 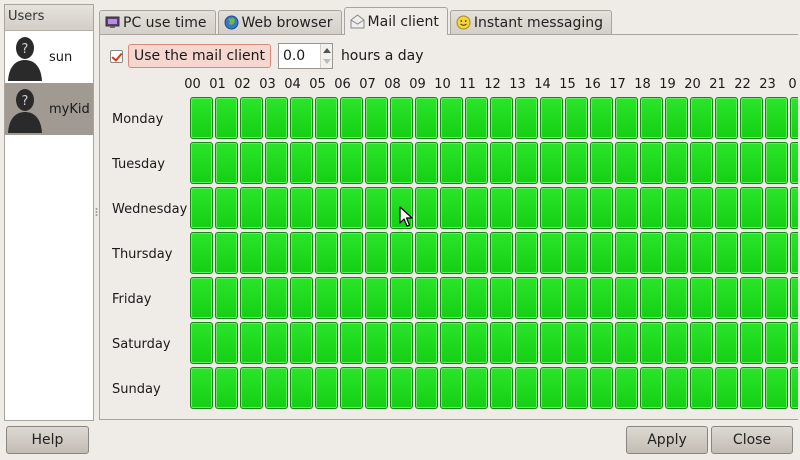 What do you see at coordinates (752, 440) in the screenshot?
I see `close-button: Close` at bounding box center [752, 440].